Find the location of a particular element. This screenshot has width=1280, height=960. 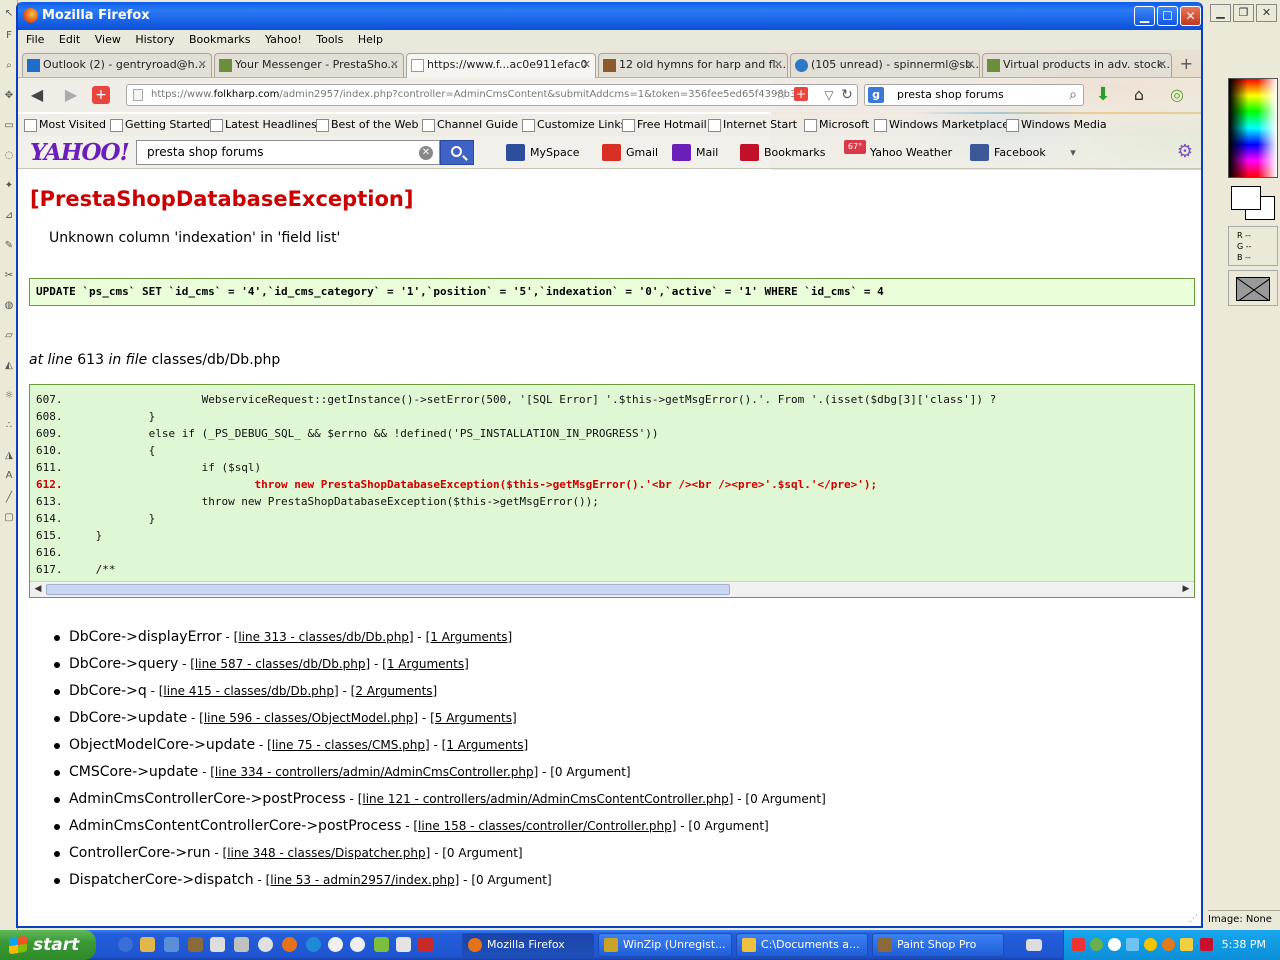

trace-location-link: [line 75 - classes/CMS.php] is located at coordinates (348, 745).